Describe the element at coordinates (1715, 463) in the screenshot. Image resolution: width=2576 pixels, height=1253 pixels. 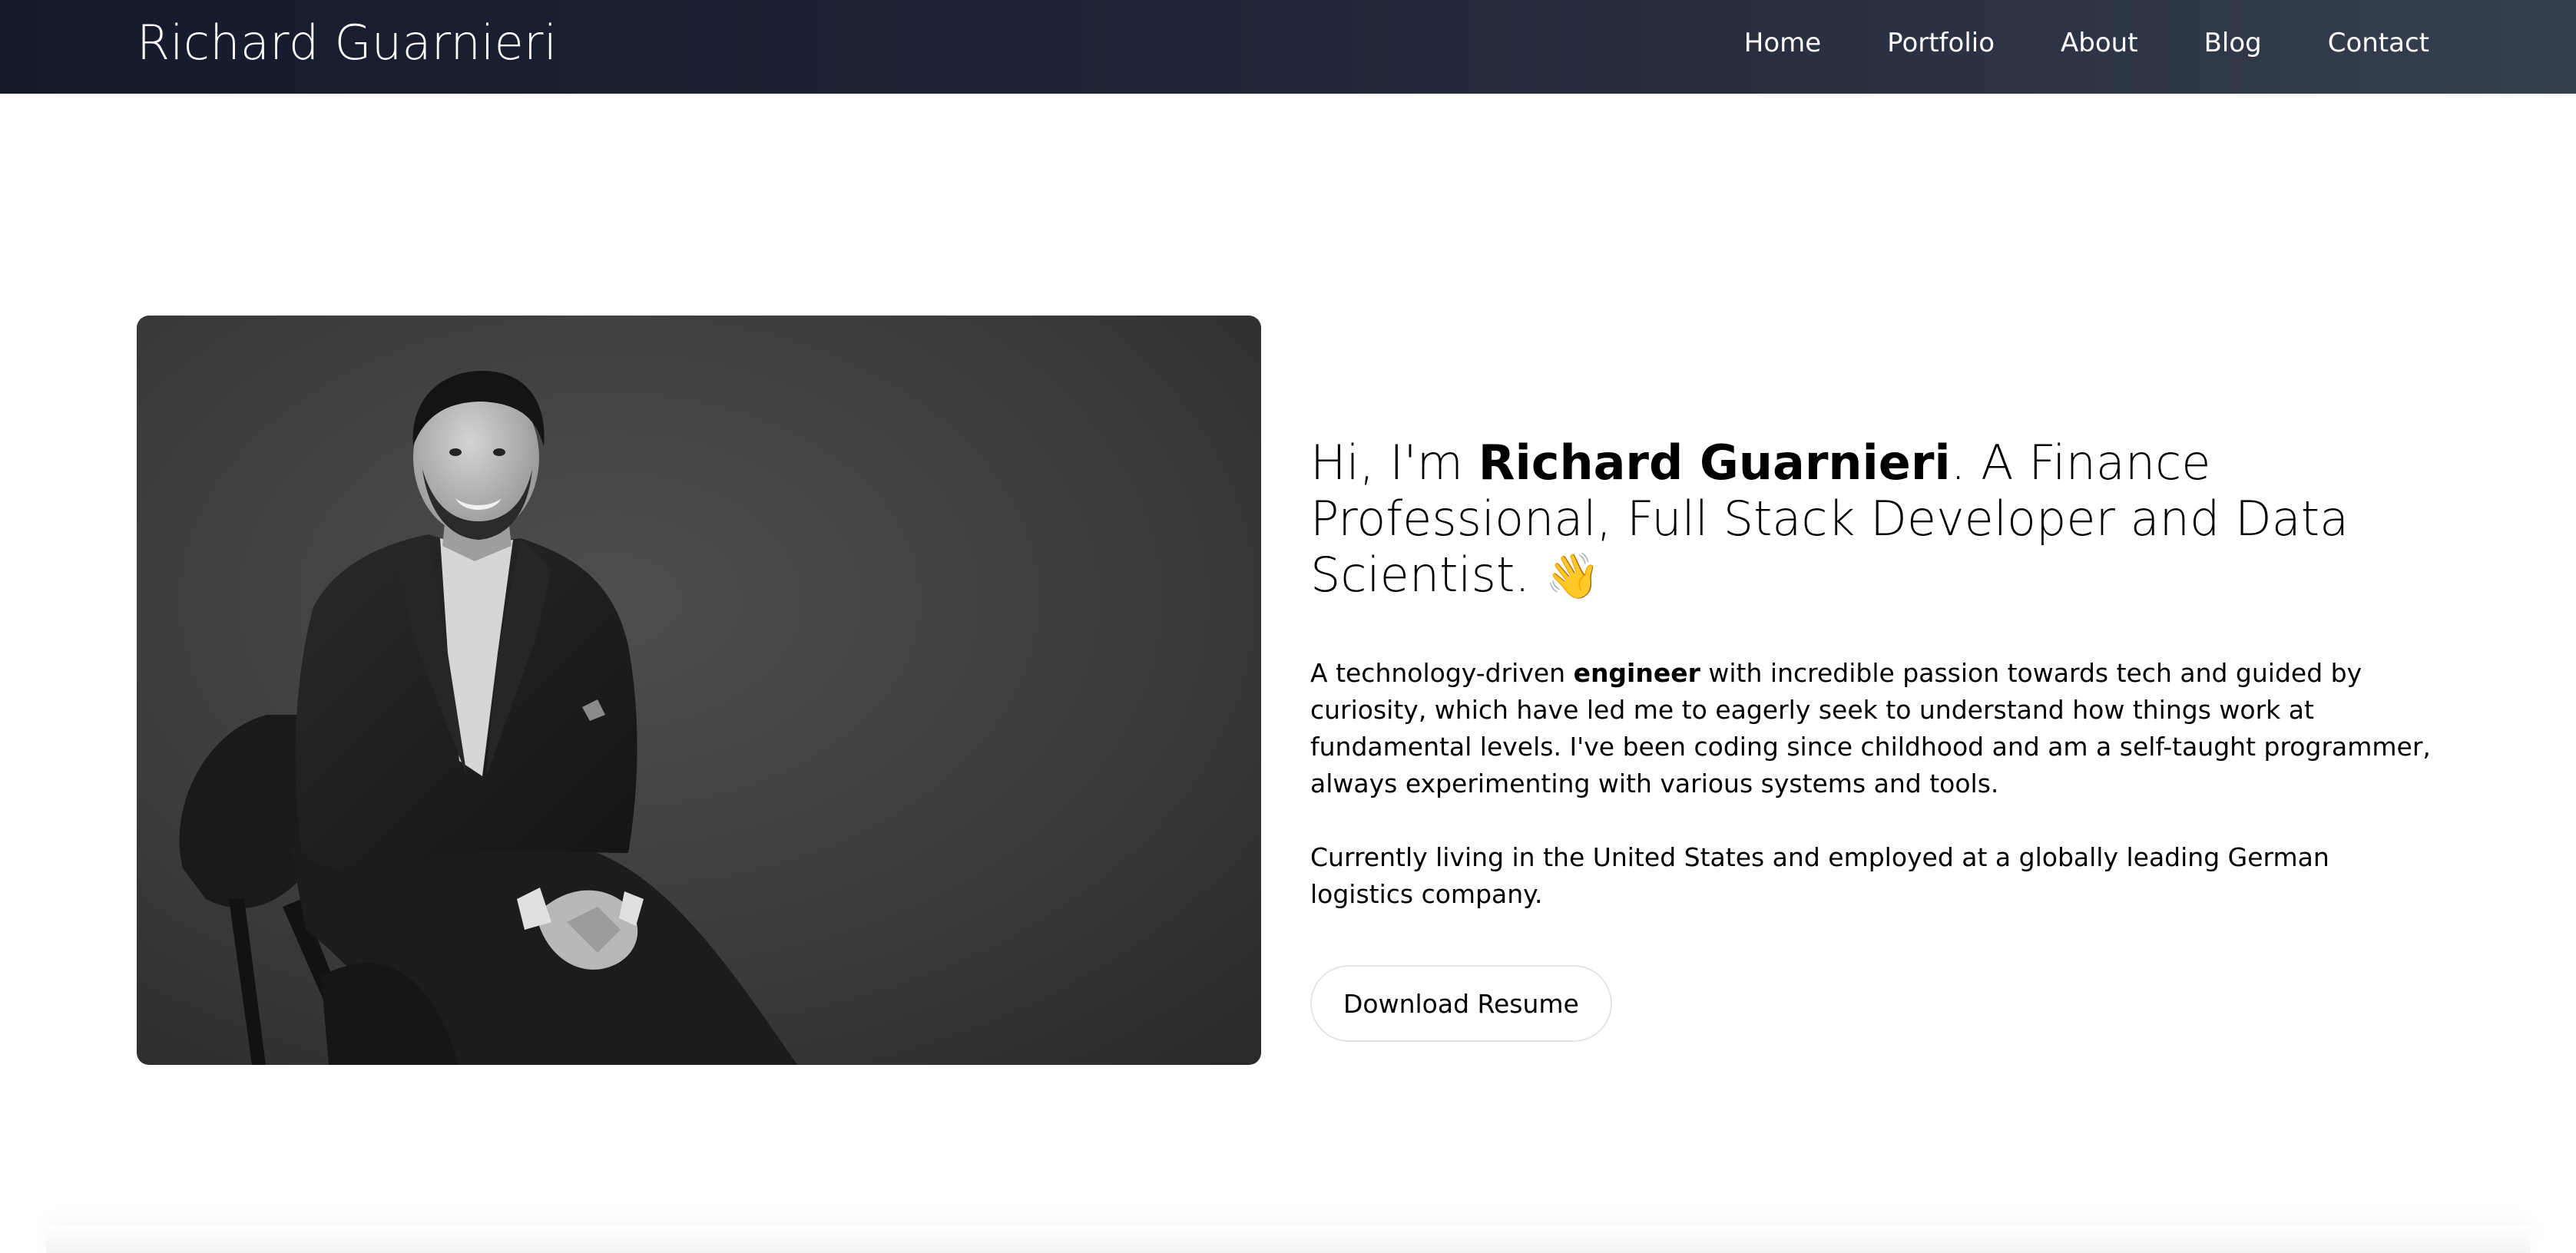
I see `headline-name: Richard Guarnieri` at that location.